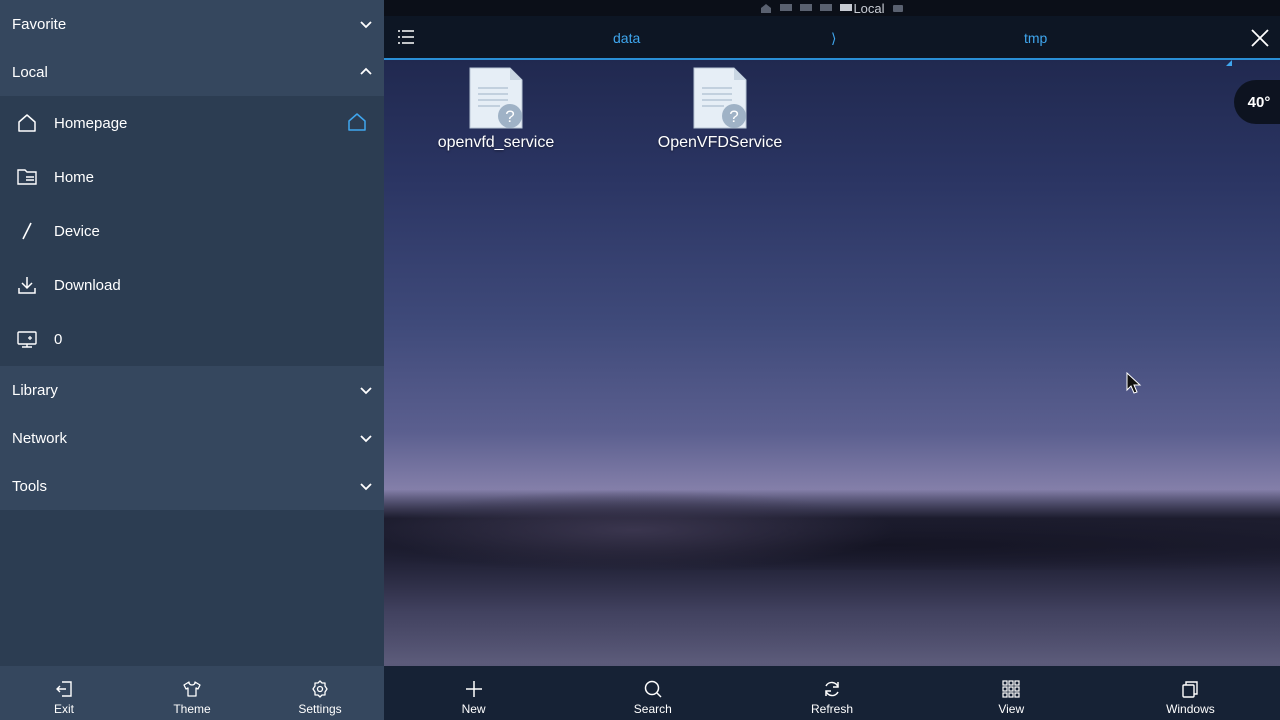 This screenshot has height=720, width=1280. I want to click on sidebar-item-homepage: Homepage, so click(192, 123).